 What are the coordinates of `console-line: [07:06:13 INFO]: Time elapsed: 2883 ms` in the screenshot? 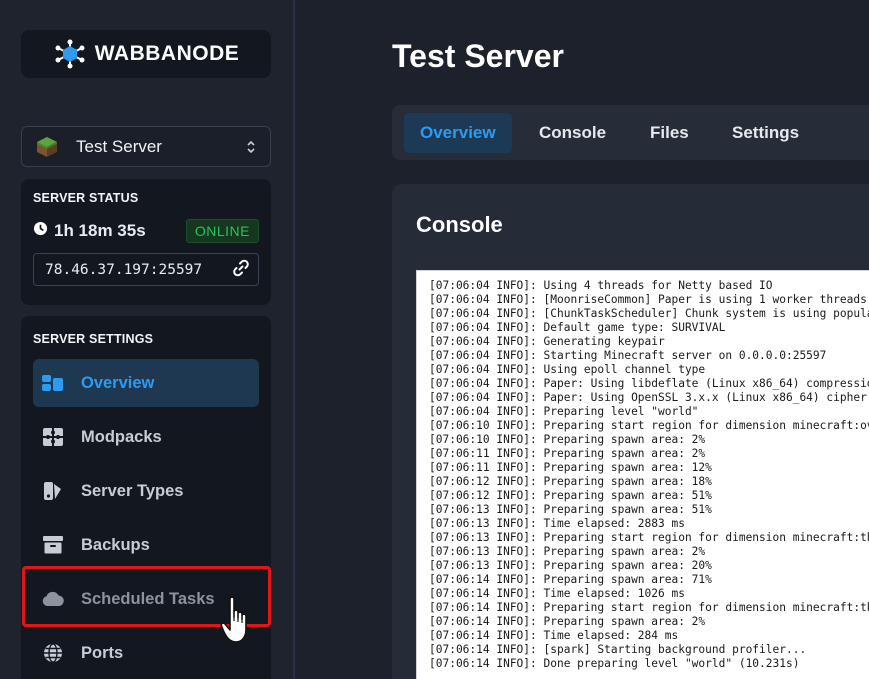 It's located at (557, 523).